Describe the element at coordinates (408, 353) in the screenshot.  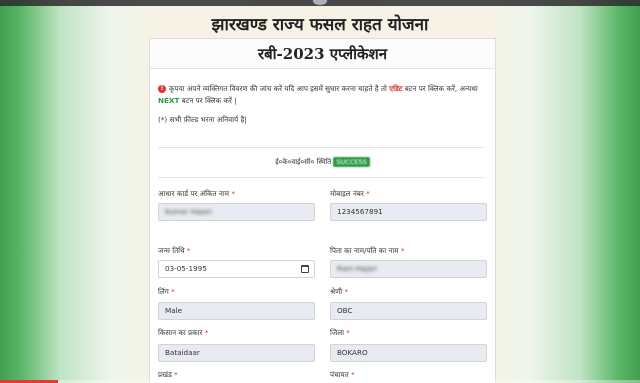
I see `district-field: BOKARO` at that location.